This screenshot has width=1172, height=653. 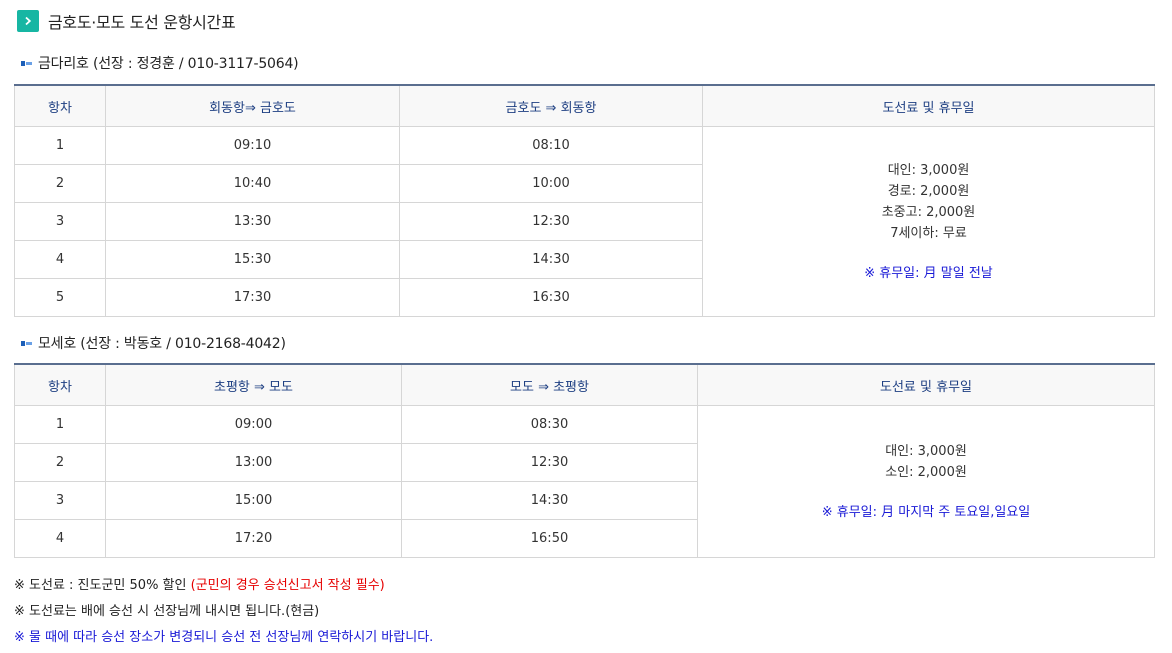 I want to click on note-discount-text: ※ 도선료 : 진도군민 50% 할인, so click(x=102, y=585).